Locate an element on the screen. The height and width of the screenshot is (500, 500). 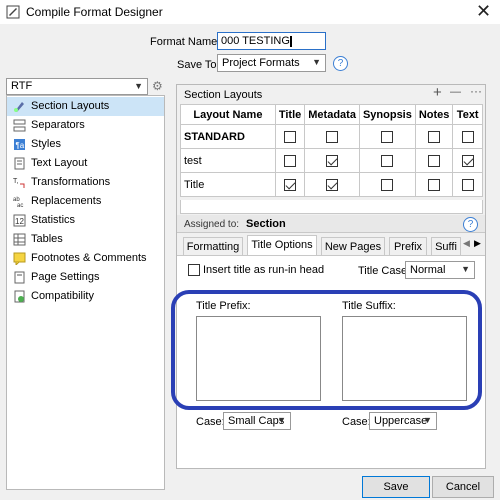
runin-label: Insert title as run-in head is located at coordinates (264, 270).